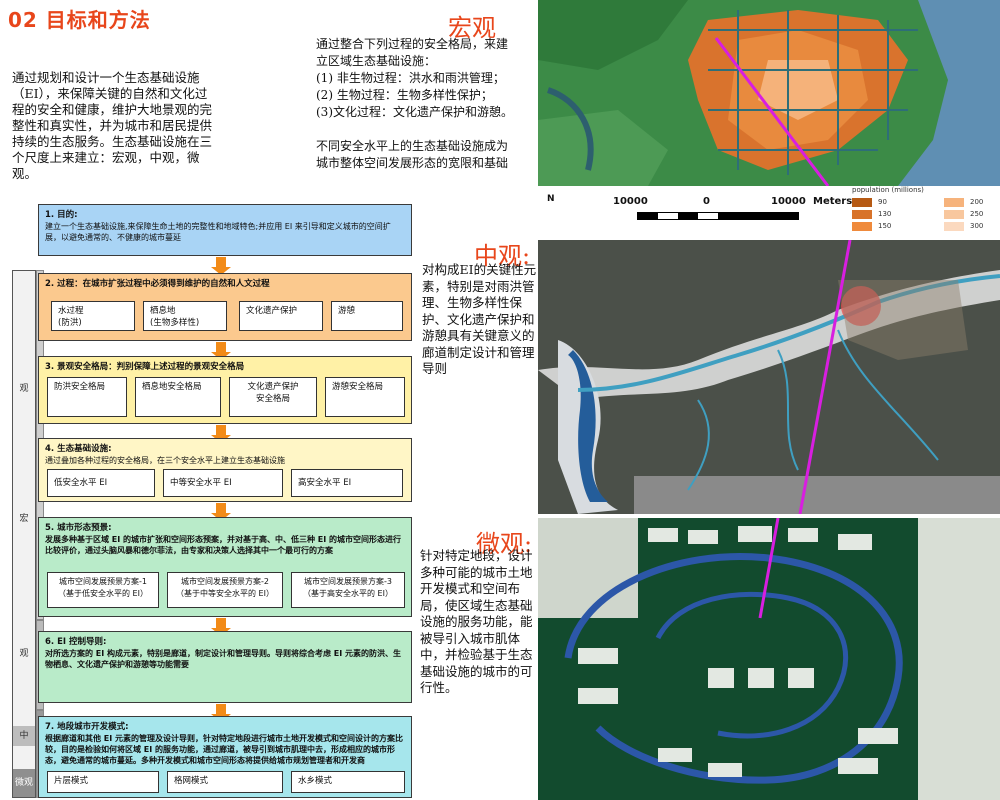  What do you see at coordinates (24, 783) in the screenshot?
I see `scale-label: 微观` at bounding box center [24, 783].